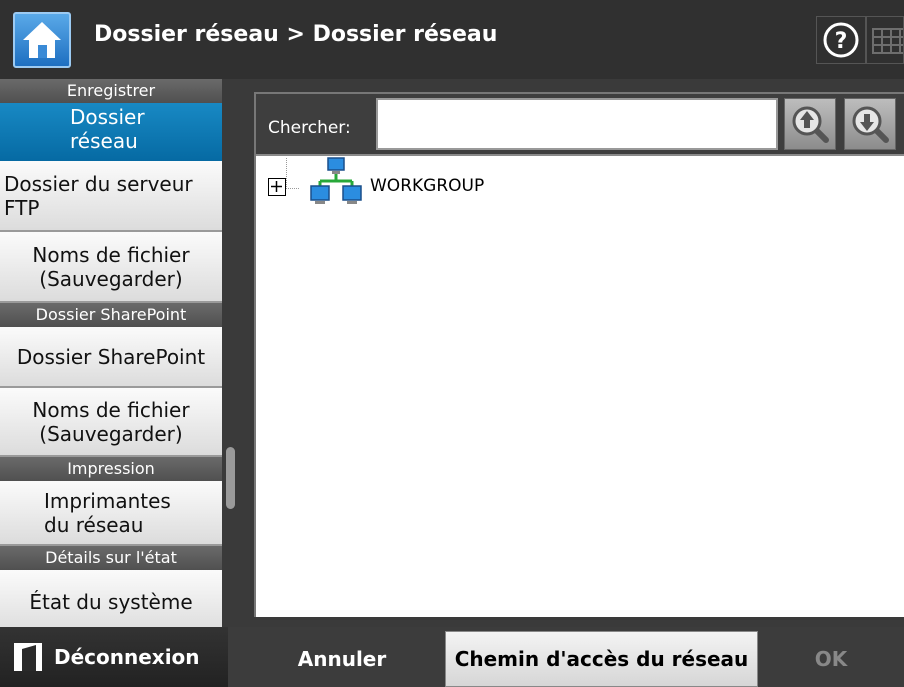  I want to click on sidebar-item-label: Dossier du serveur FTP, so click(98, 195).